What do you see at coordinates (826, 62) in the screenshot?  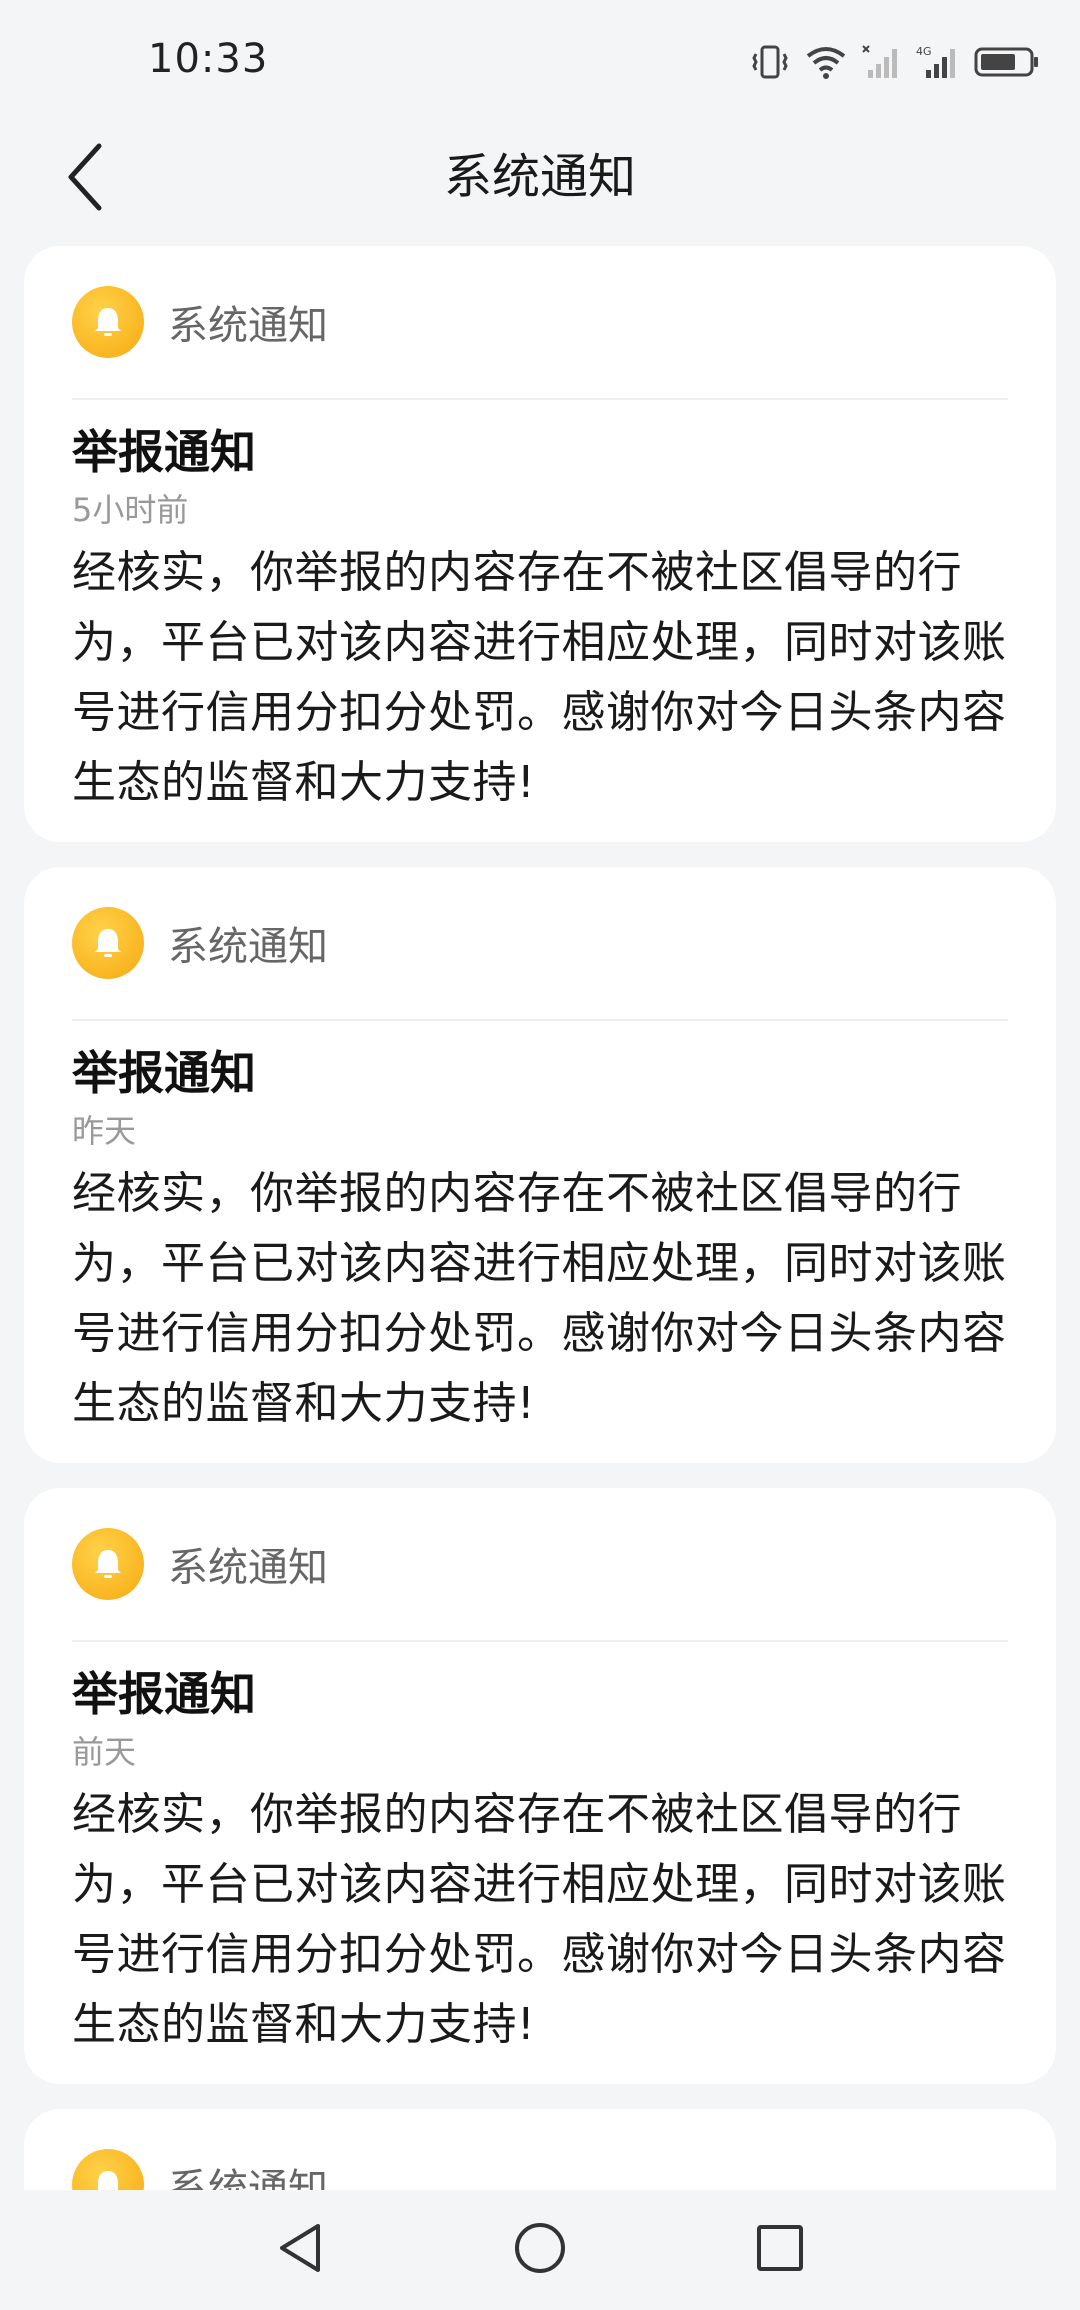 I see `wifi-icon` at bounding box center [826, 62].